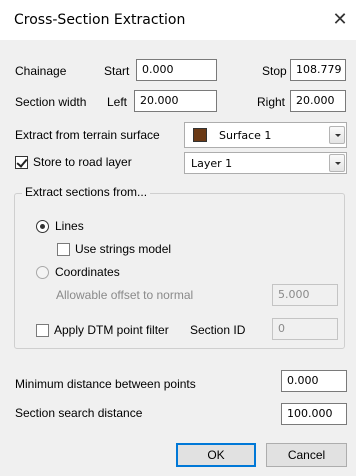 The width and height of the screenshot is (356, 476). What do you see at coordinates (87, 135) in the screenshot?
I see `terrain-surface-label: Extract from terrain surface` at bounding box center [87, 135].